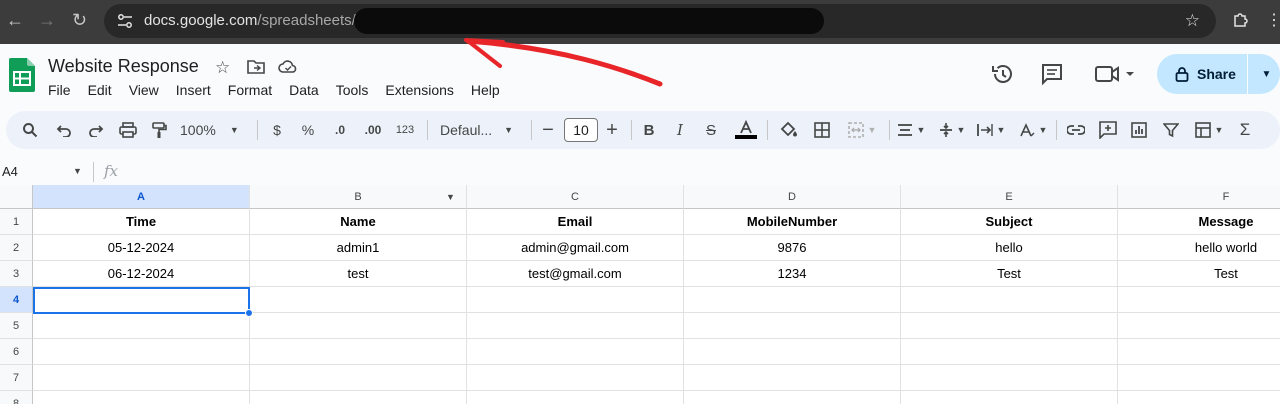 Image resolution: width=1280 pixels, height=404 pixels. I want to click on cell-a2: 05-12-2024, so click(141, 248).